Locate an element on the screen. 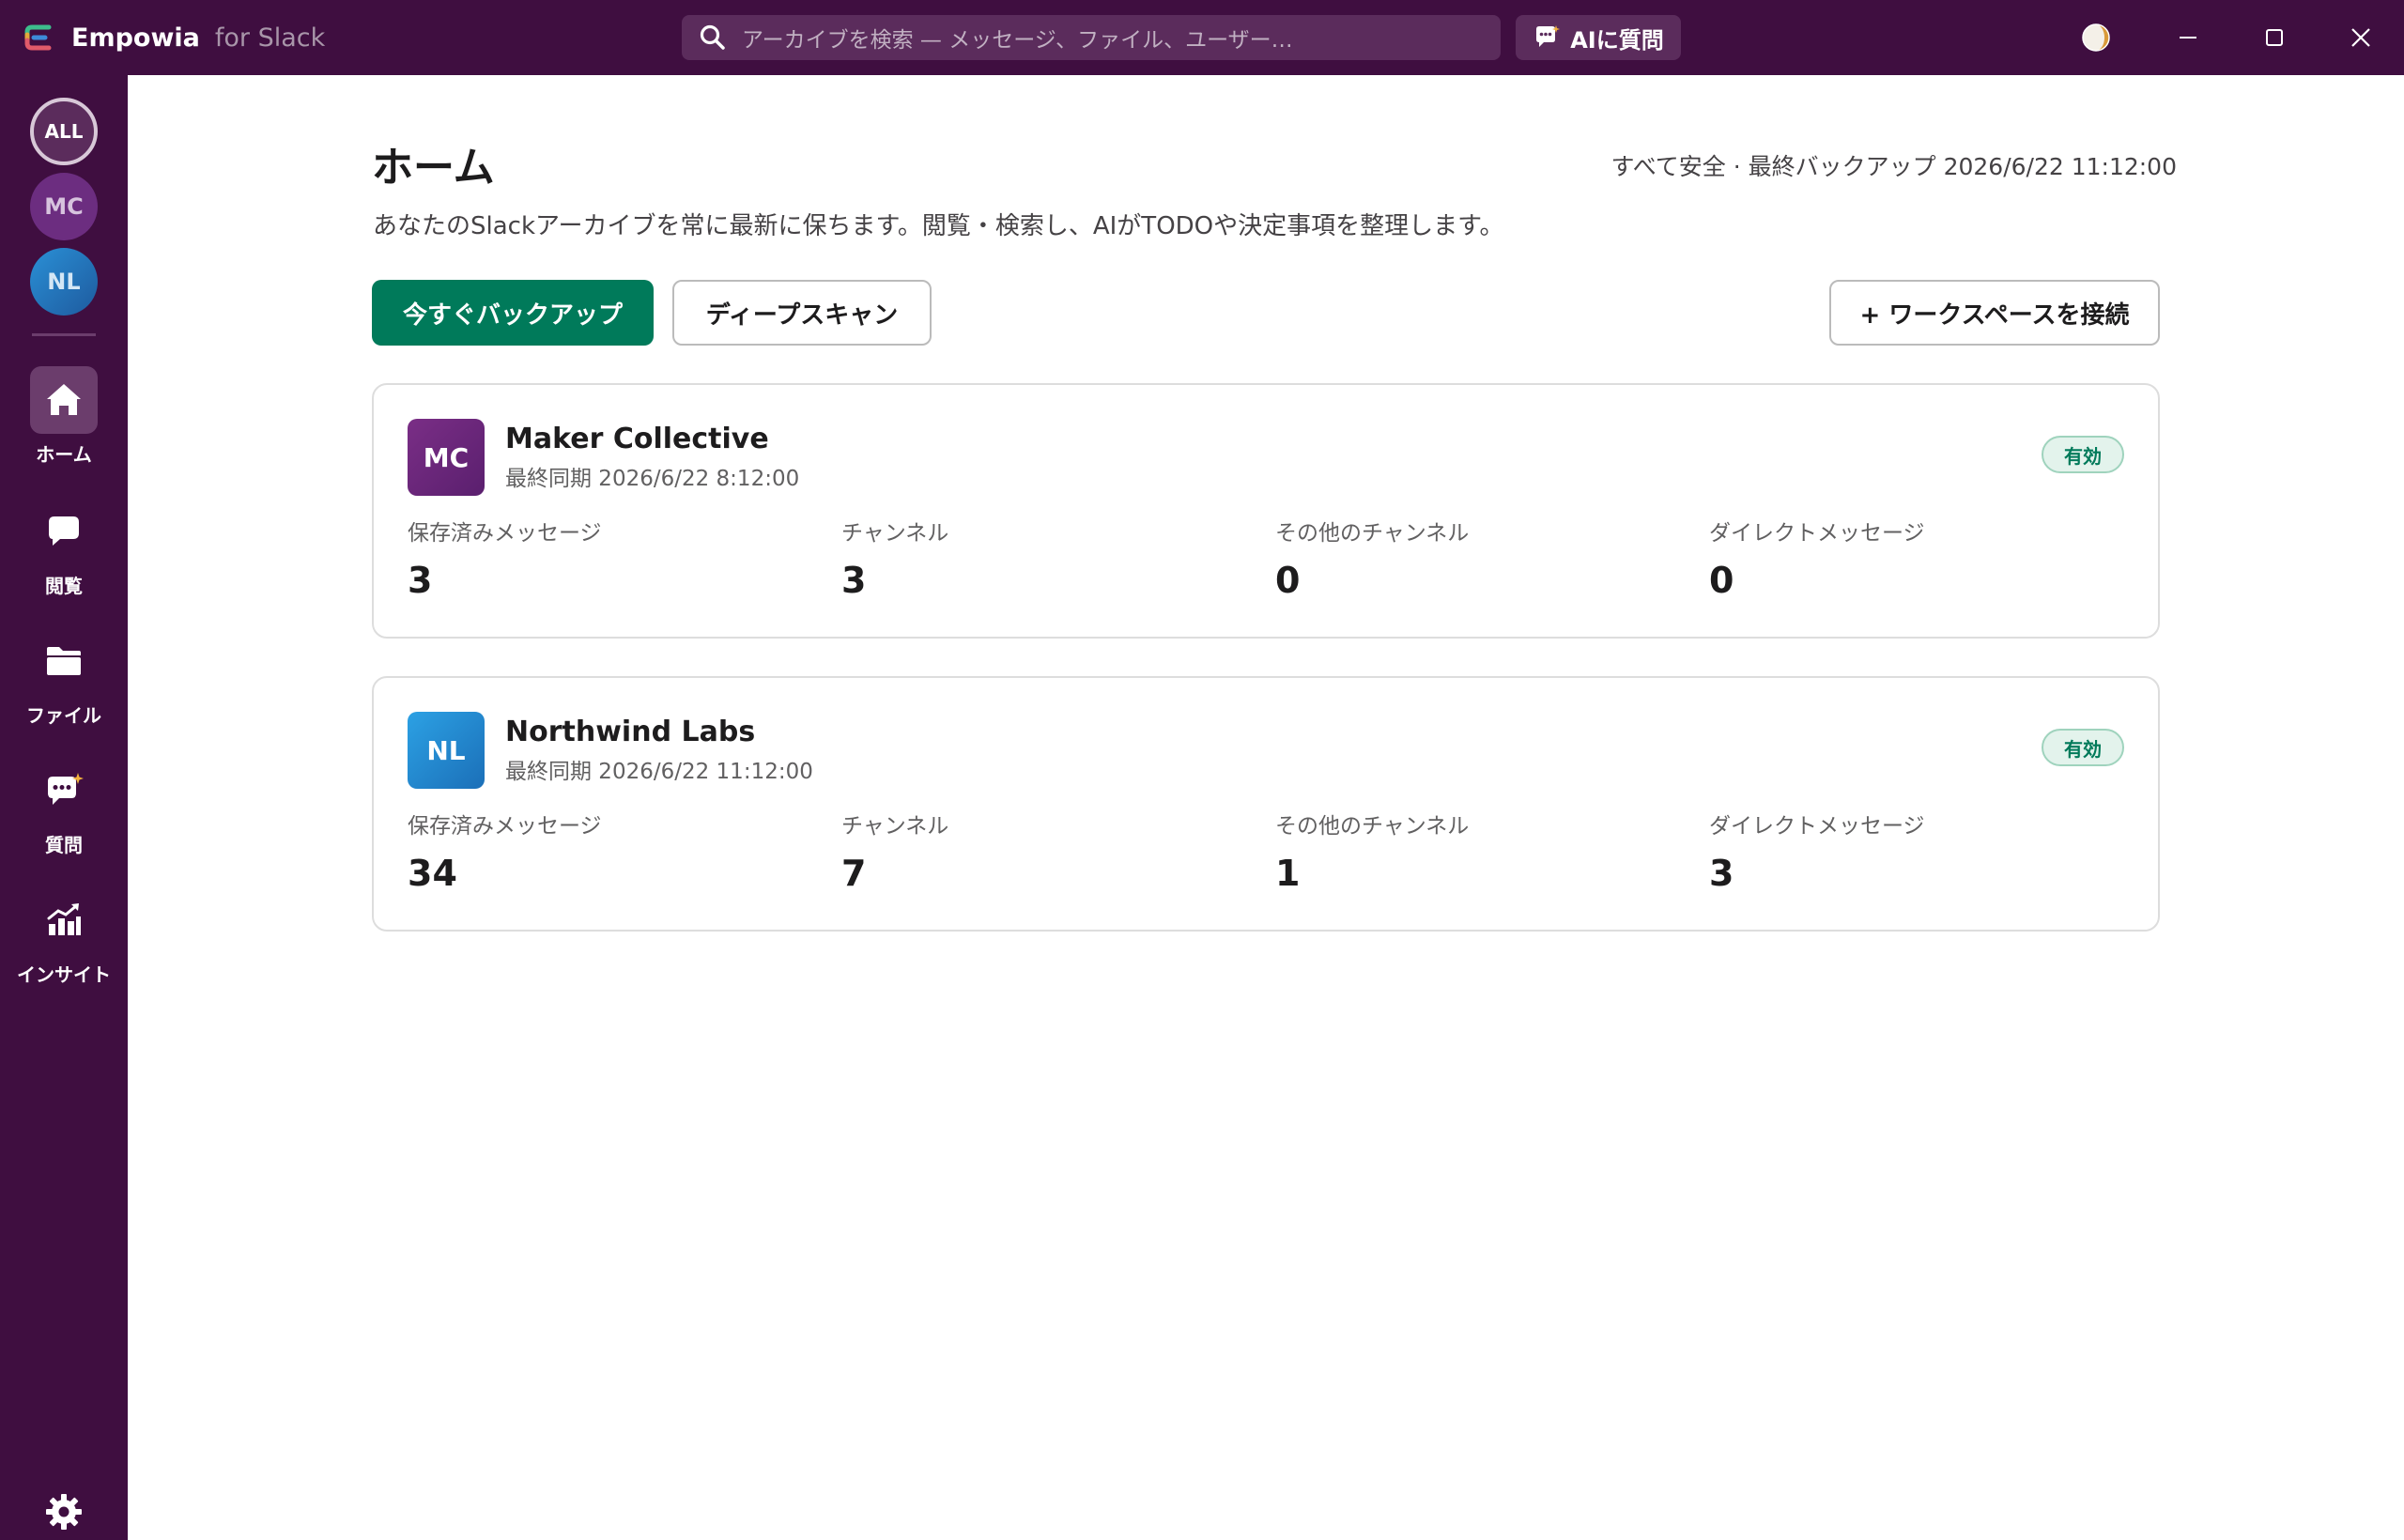  deep-scan-button: ディープスキャン is located at coordinates (802, 313).